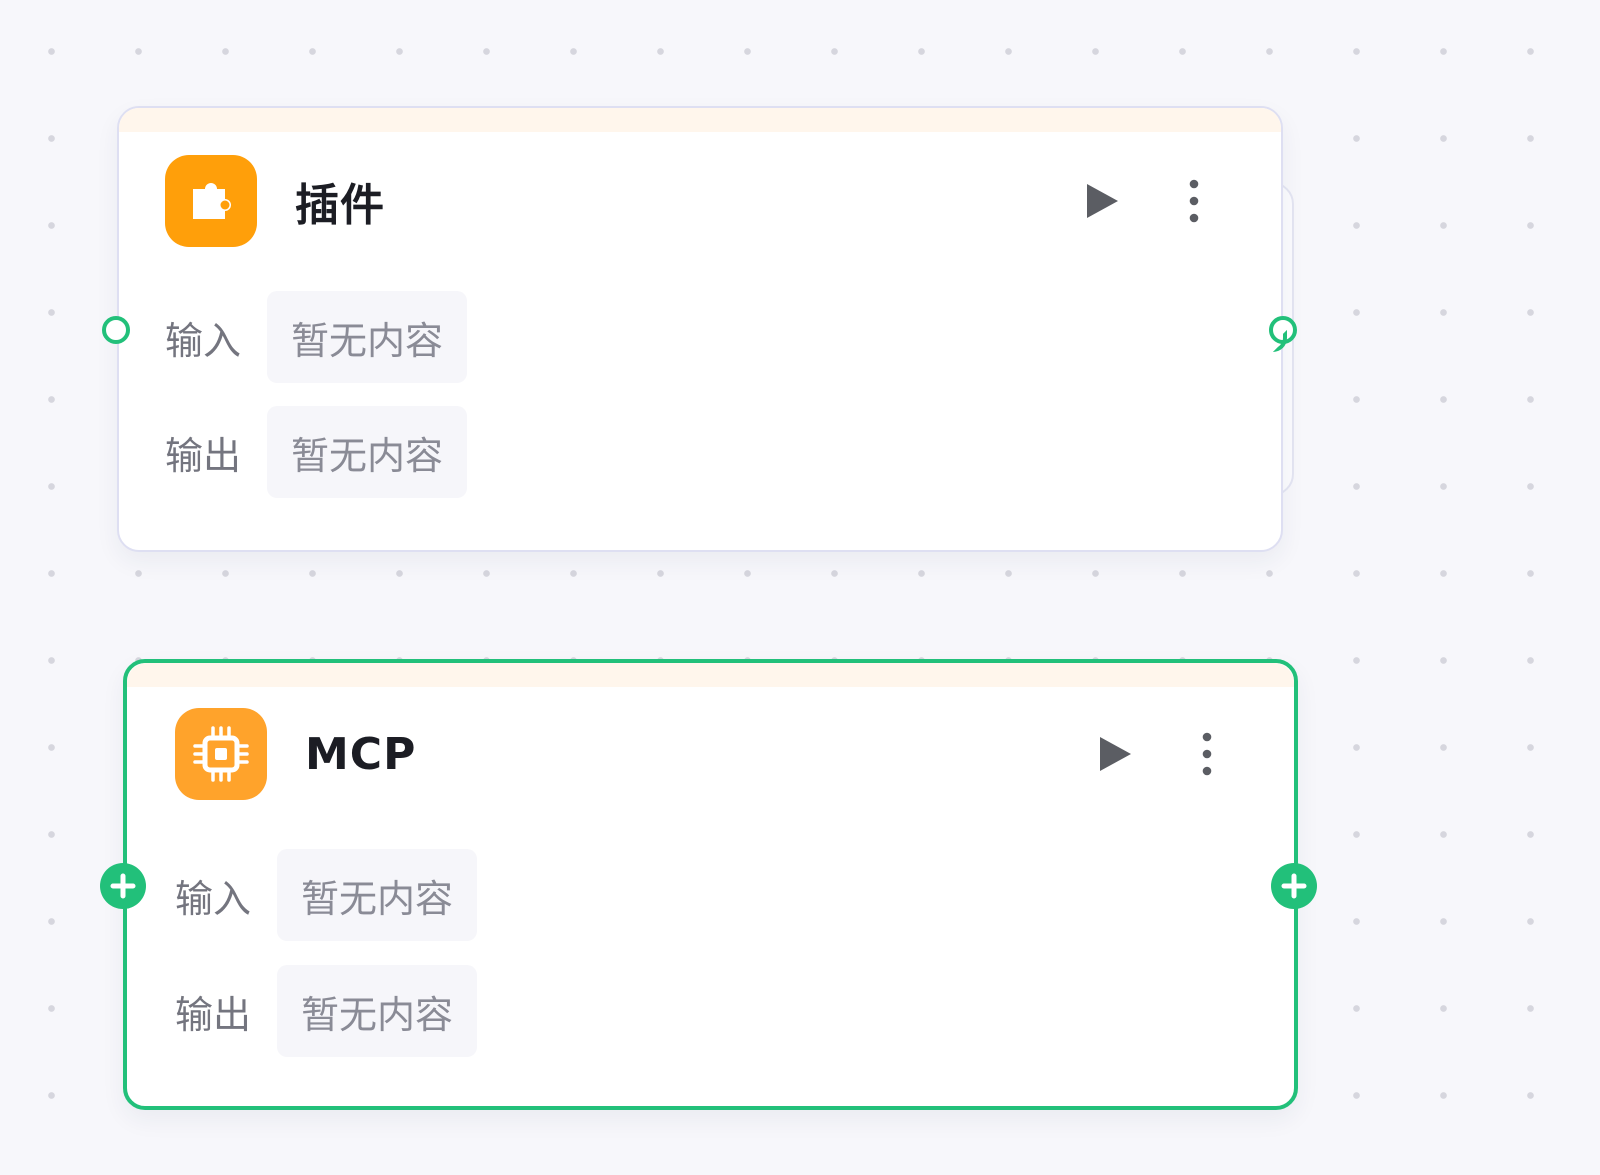 The width and height of the screenshot is (1600, 1175). What do you see at coordinates (700, 201) in the screenshot?
I see `node-header: 插件` at bounding box center [700, 201].